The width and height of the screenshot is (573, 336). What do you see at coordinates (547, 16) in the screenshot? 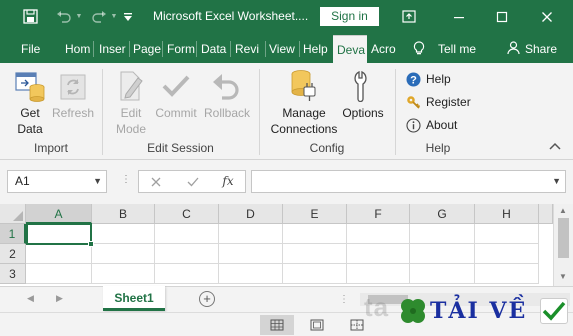
I see `close-icon` at bounding box center [547, 16].